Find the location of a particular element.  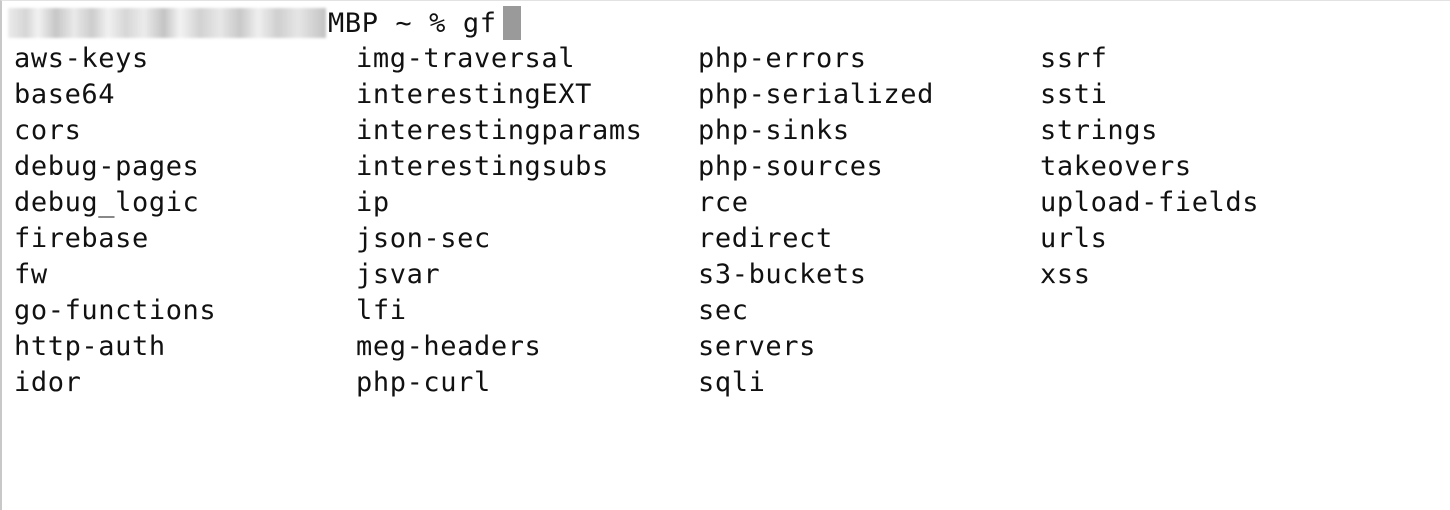

list-item: sec is located at coordinates (723, 310).